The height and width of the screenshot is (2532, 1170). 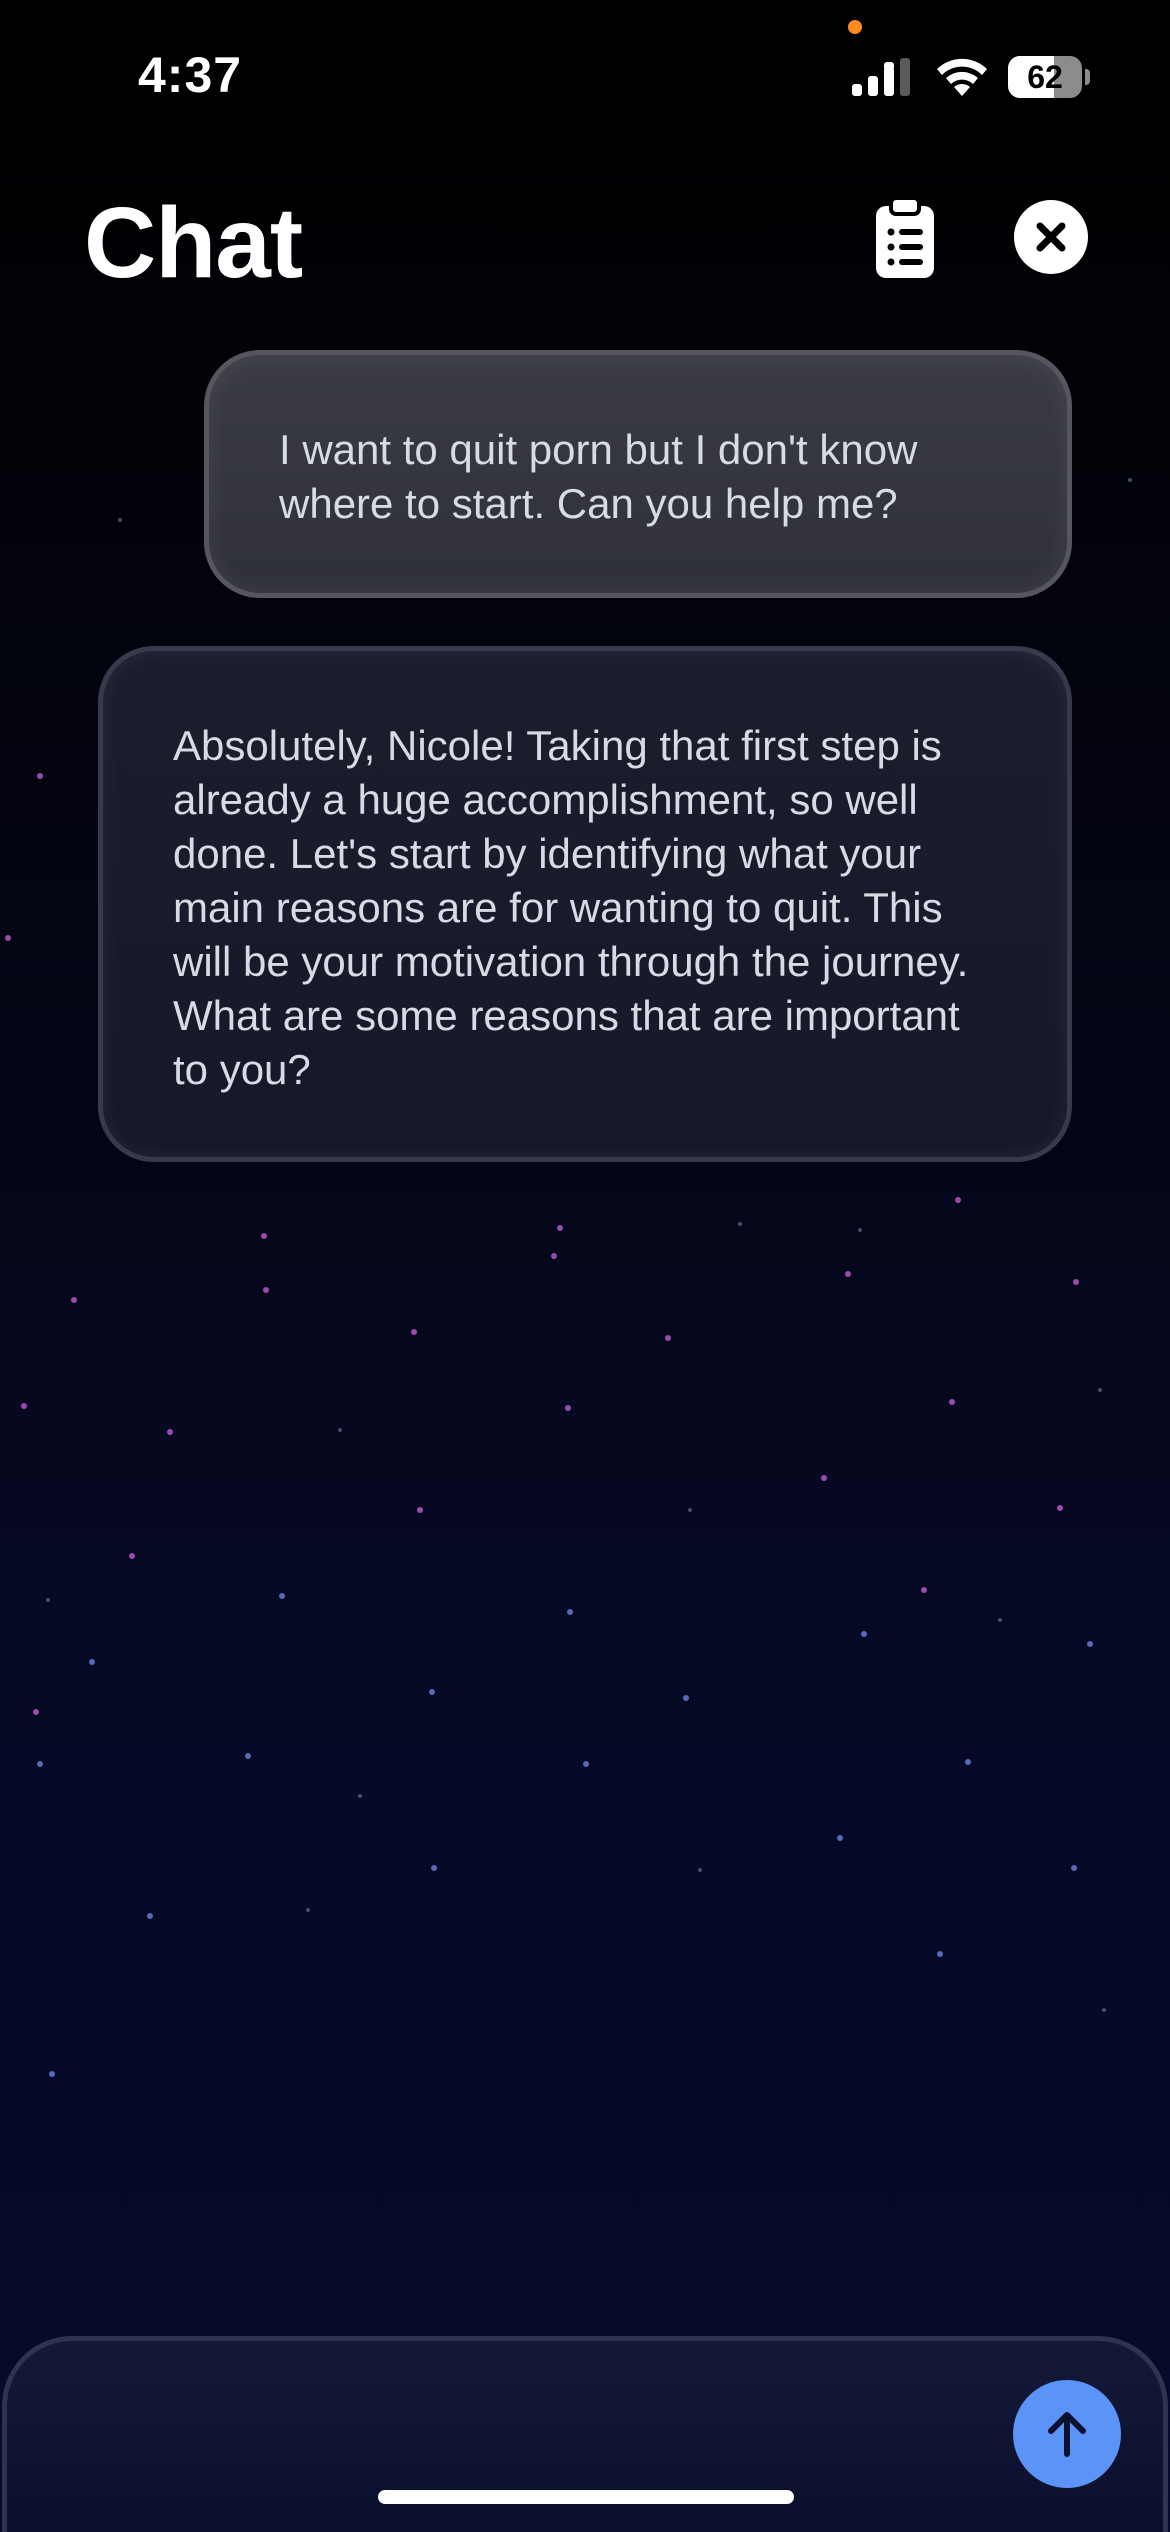 I want to click on privacy-indicator-dot, so click(x=855, y=27).